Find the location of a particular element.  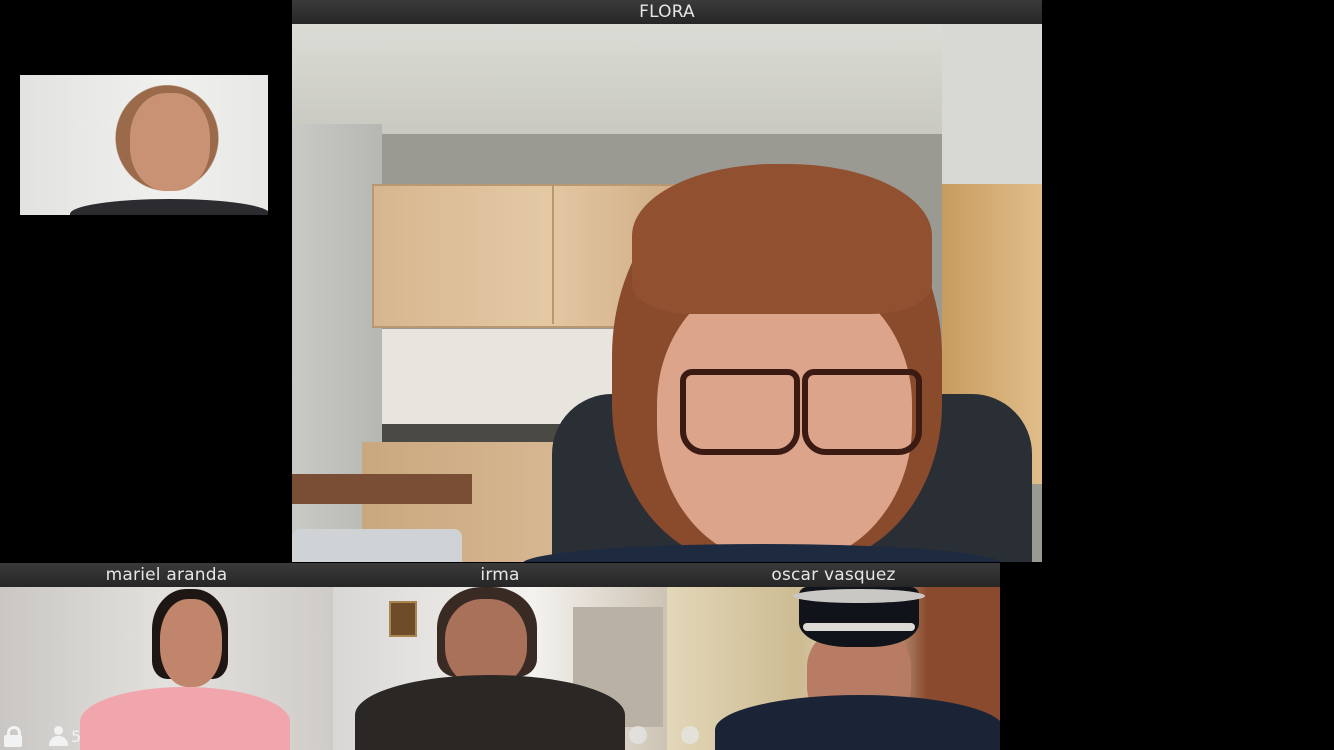

participant-name: irma is located at coordinates (500, 575).